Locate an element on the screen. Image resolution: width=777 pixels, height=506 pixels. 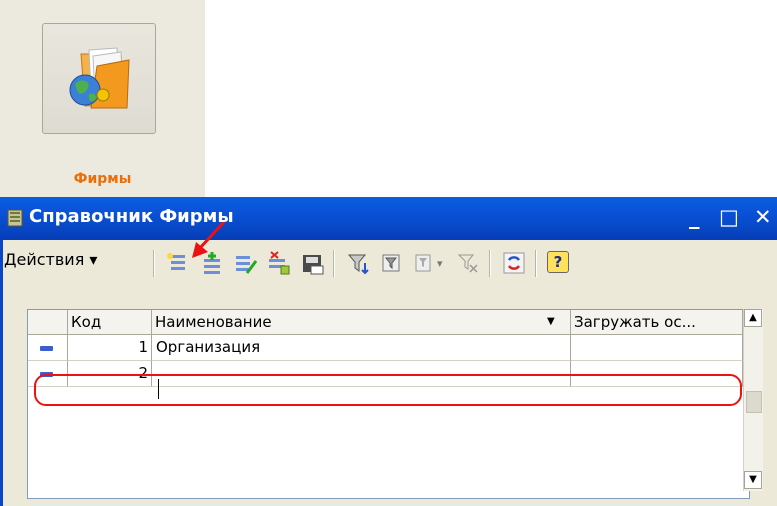
launcher-panel: Фирмы is located at coordinates (102, 98).